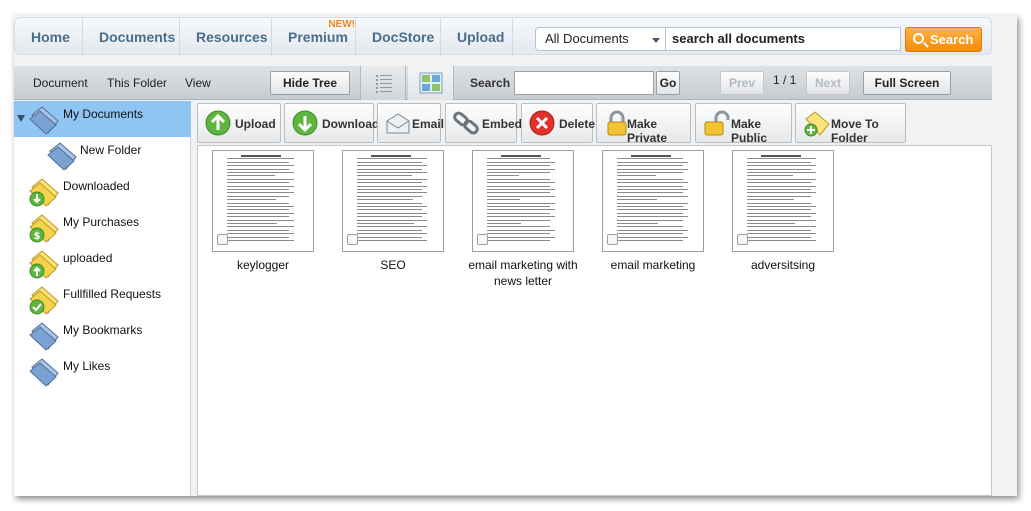 Image resolution: width=1031 pixels, height=511 pixels. I want to click on nav-upload: Upload, so click(477, 37).